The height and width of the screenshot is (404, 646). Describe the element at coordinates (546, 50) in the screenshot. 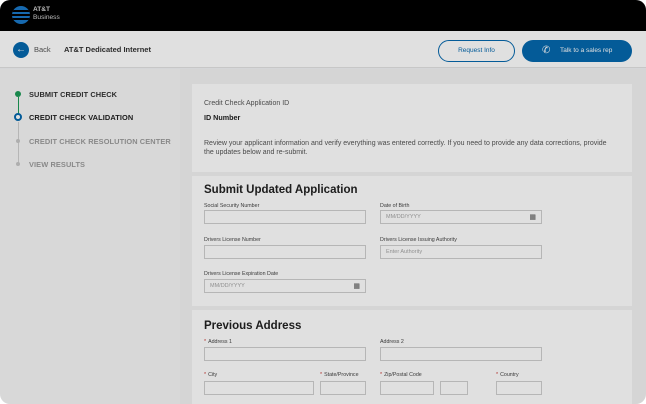

I see `phone-icon: ✆` at that location.